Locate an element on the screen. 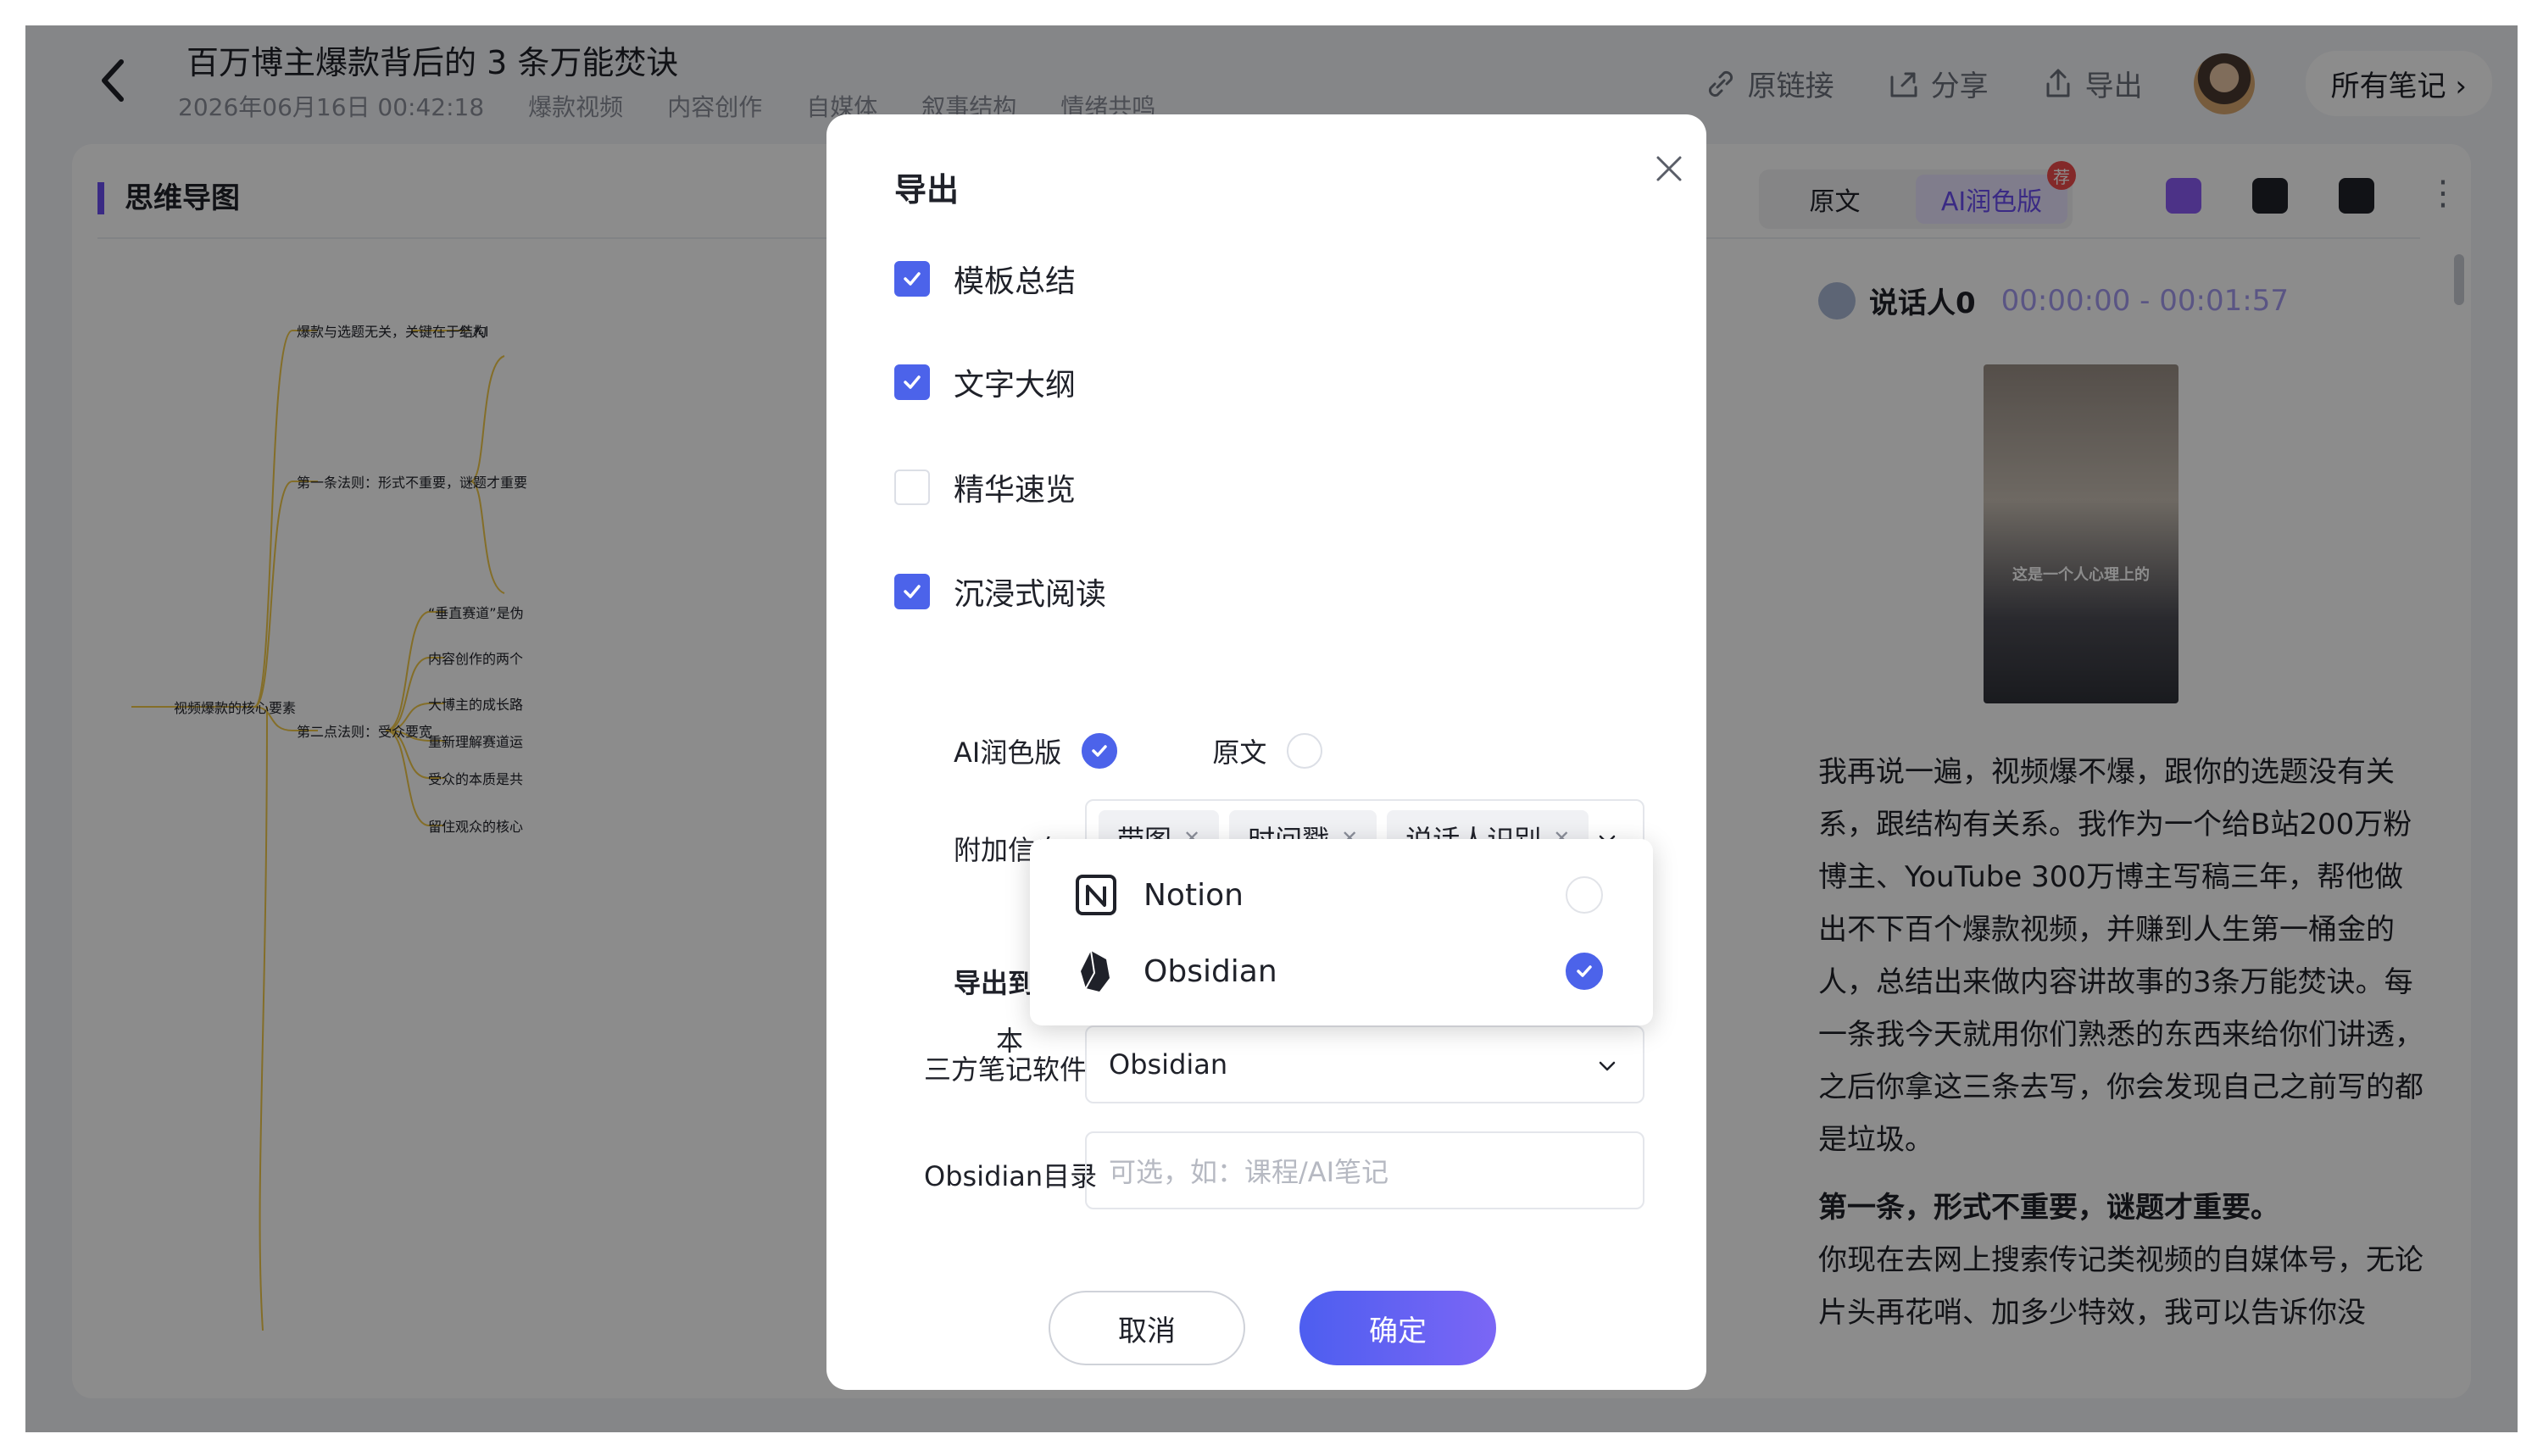 The image size is (2543, 1456). option-outline: 文字大纲 is located at coordinates (985, 382).